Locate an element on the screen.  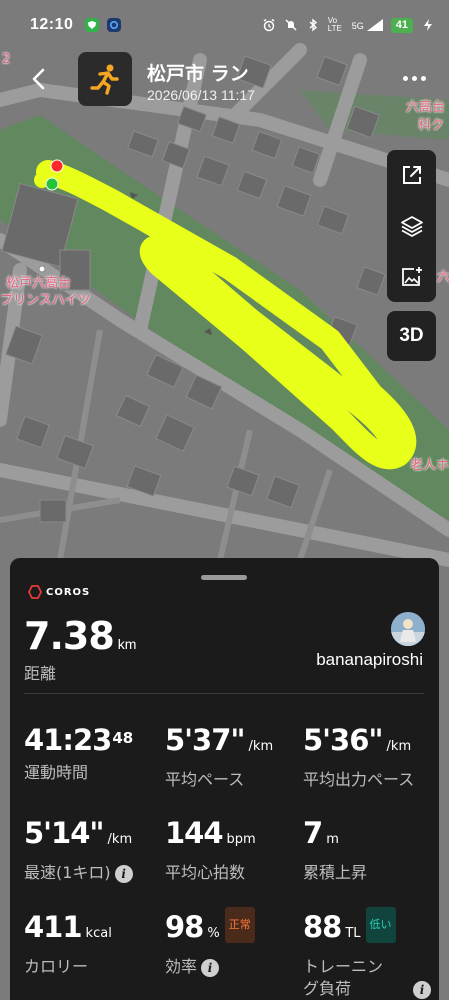
bluetooth-icon is located at coordinates (313, 25).